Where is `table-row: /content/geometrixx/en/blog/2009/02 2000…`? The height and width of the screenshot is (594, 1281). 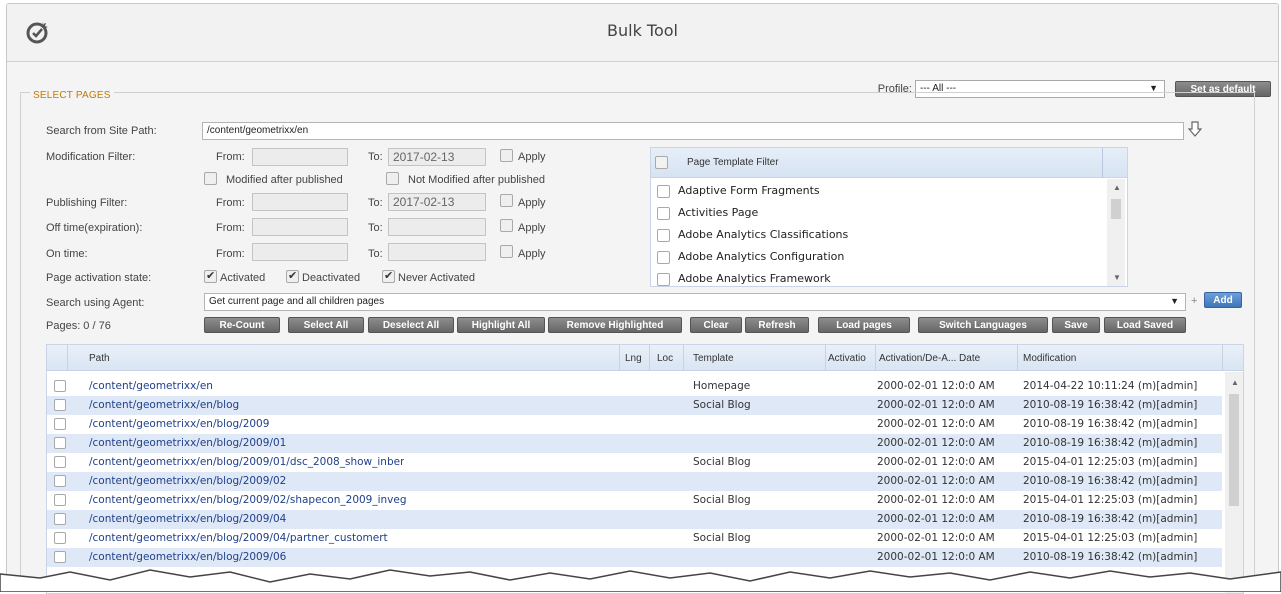
table-row: /content/geometrixx/en/blog/2009/02 2000… is located at coordinates (634, 481).